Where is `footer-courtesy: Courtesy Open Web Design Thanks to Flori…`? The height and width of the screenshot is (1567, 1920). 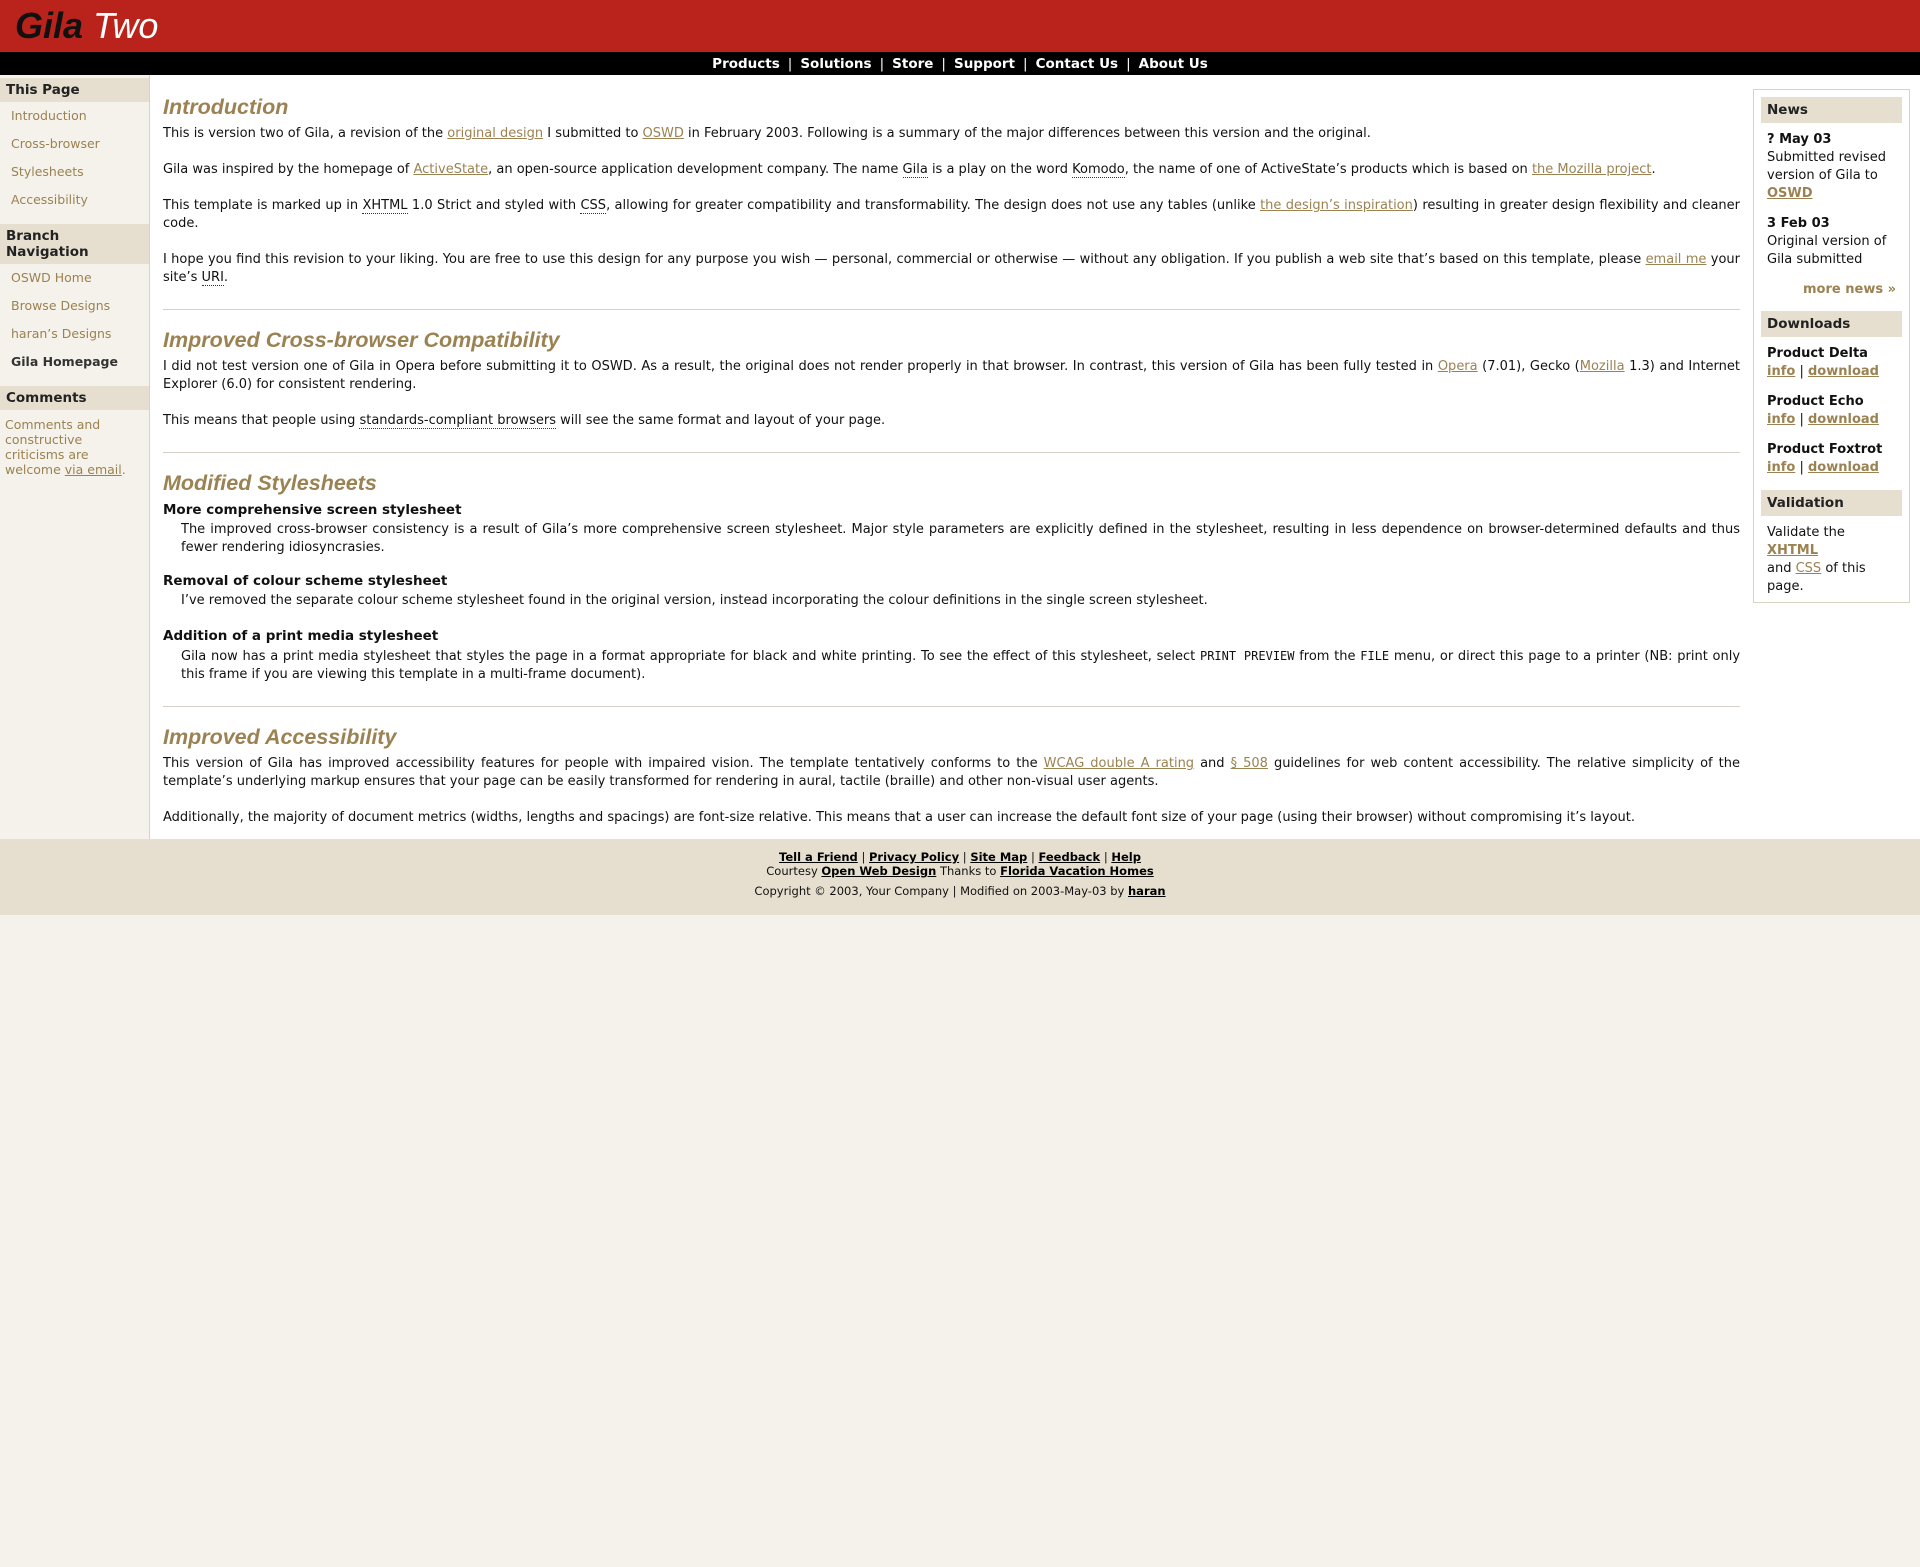
footer-courtesy: Courtesy Open Web Design Thanks to Flori… is located at coordinates (960, 871).